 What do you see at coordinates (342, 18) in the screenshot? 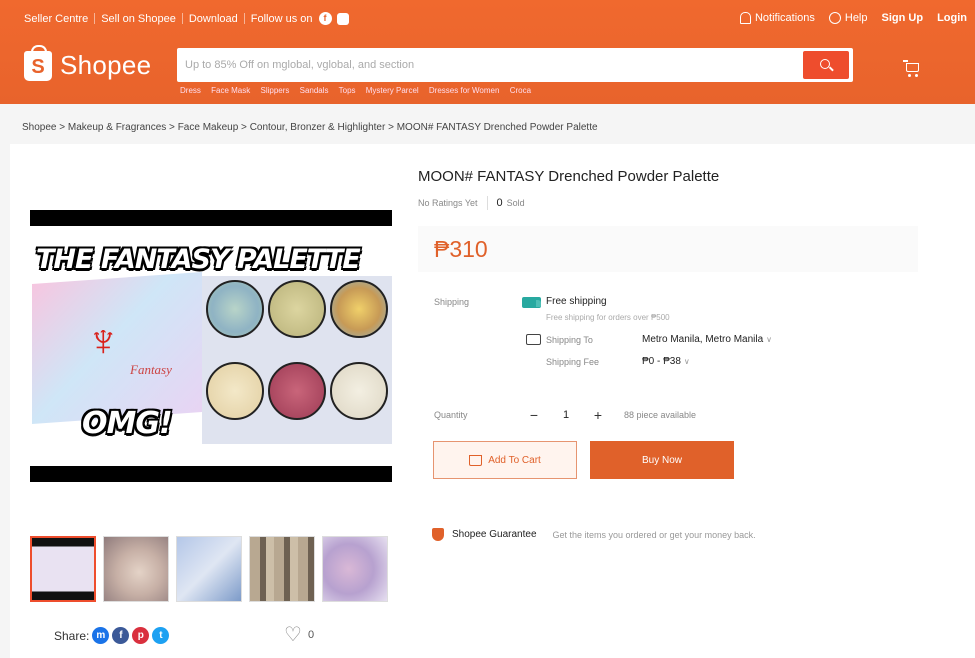
I see `instagram-icon` at bounding box center [342, 18].